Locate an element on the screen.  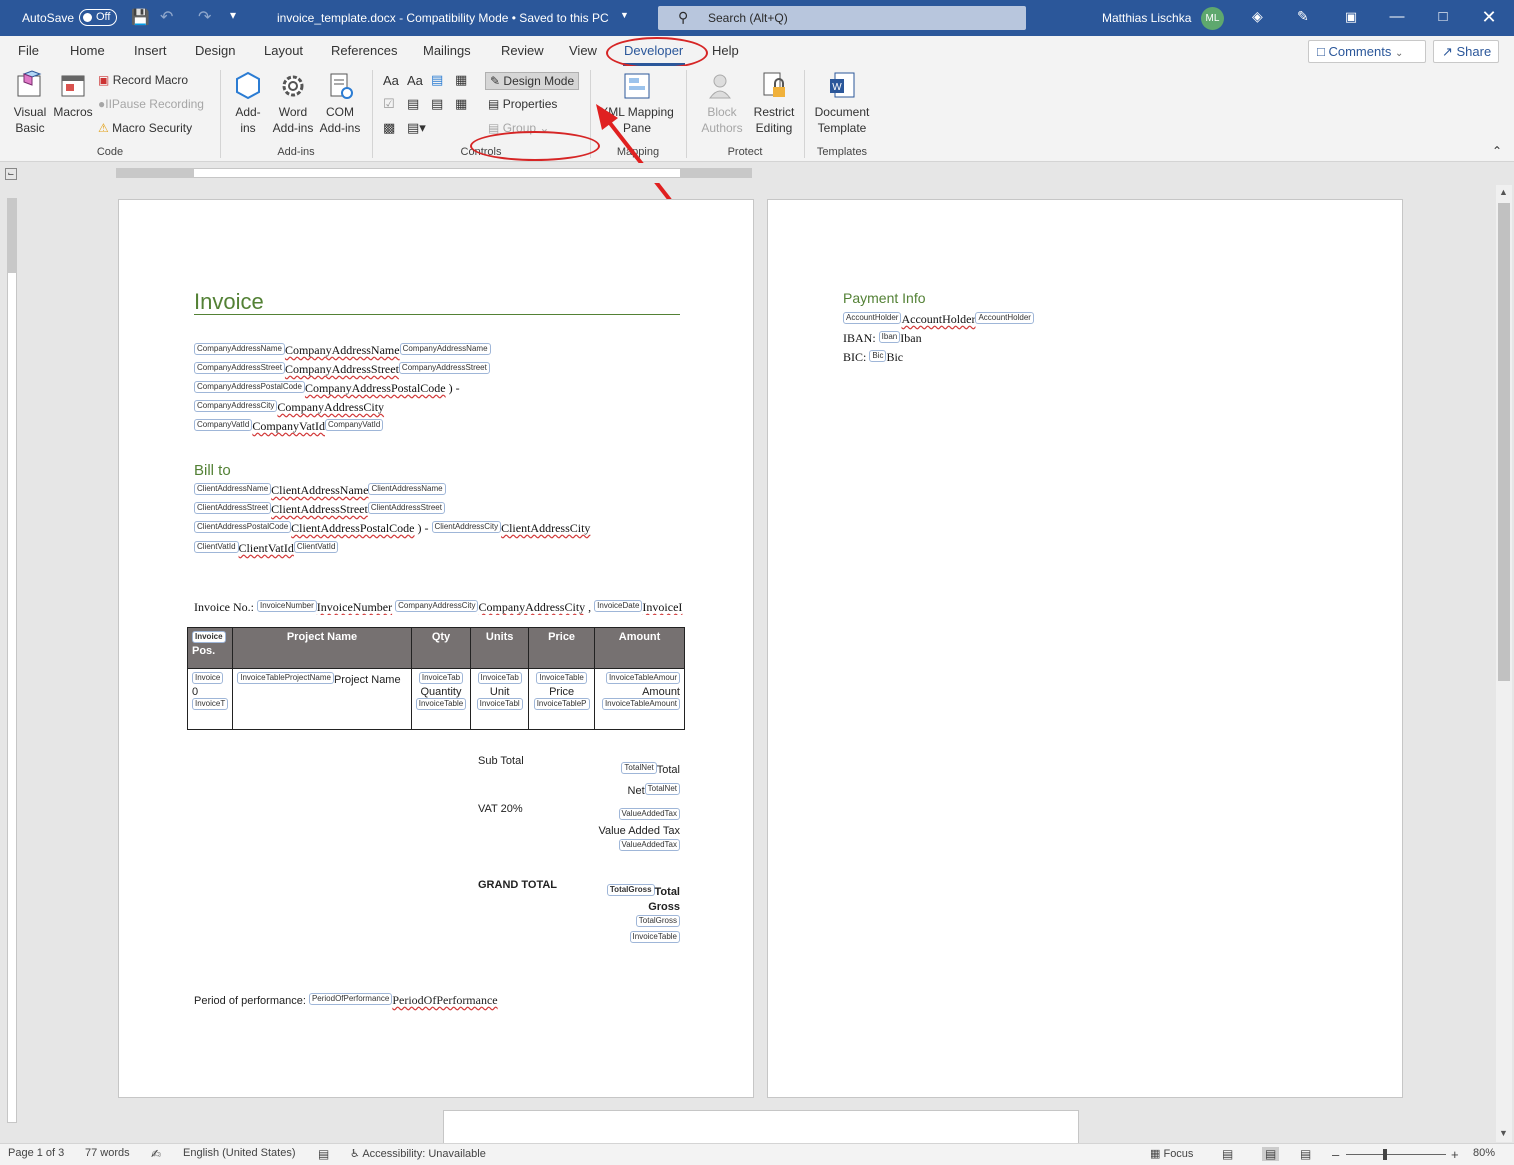
cell-qty: InvoiceTab Quantity InvoiceTable is located at coordinates (441, 699).